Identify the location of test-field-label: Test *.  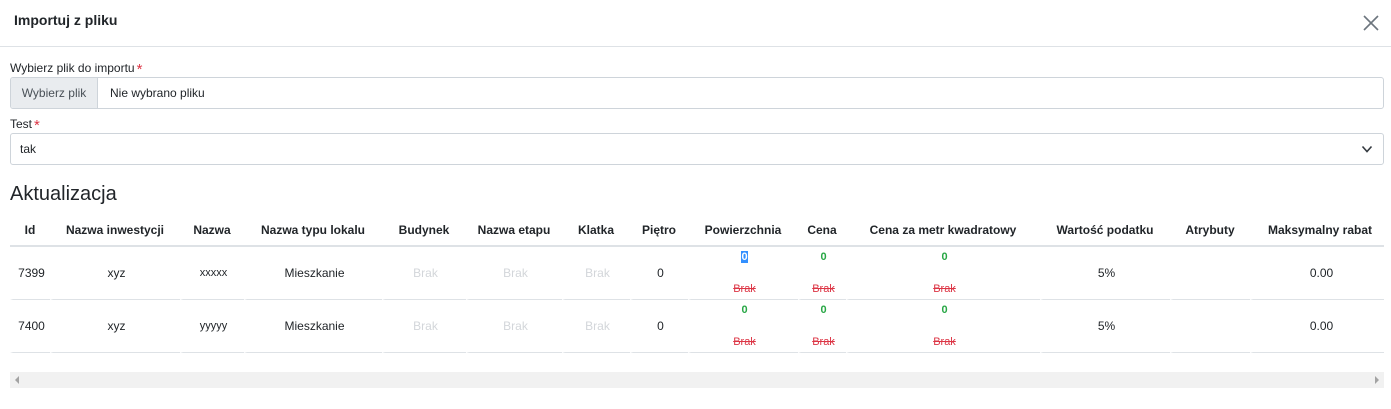
(25, 125).